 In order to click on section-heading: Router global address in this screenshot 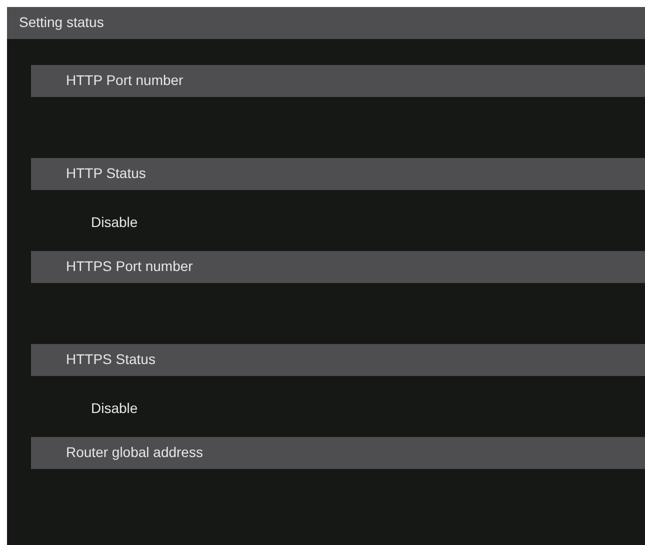, I will do `click(338, 453)`.